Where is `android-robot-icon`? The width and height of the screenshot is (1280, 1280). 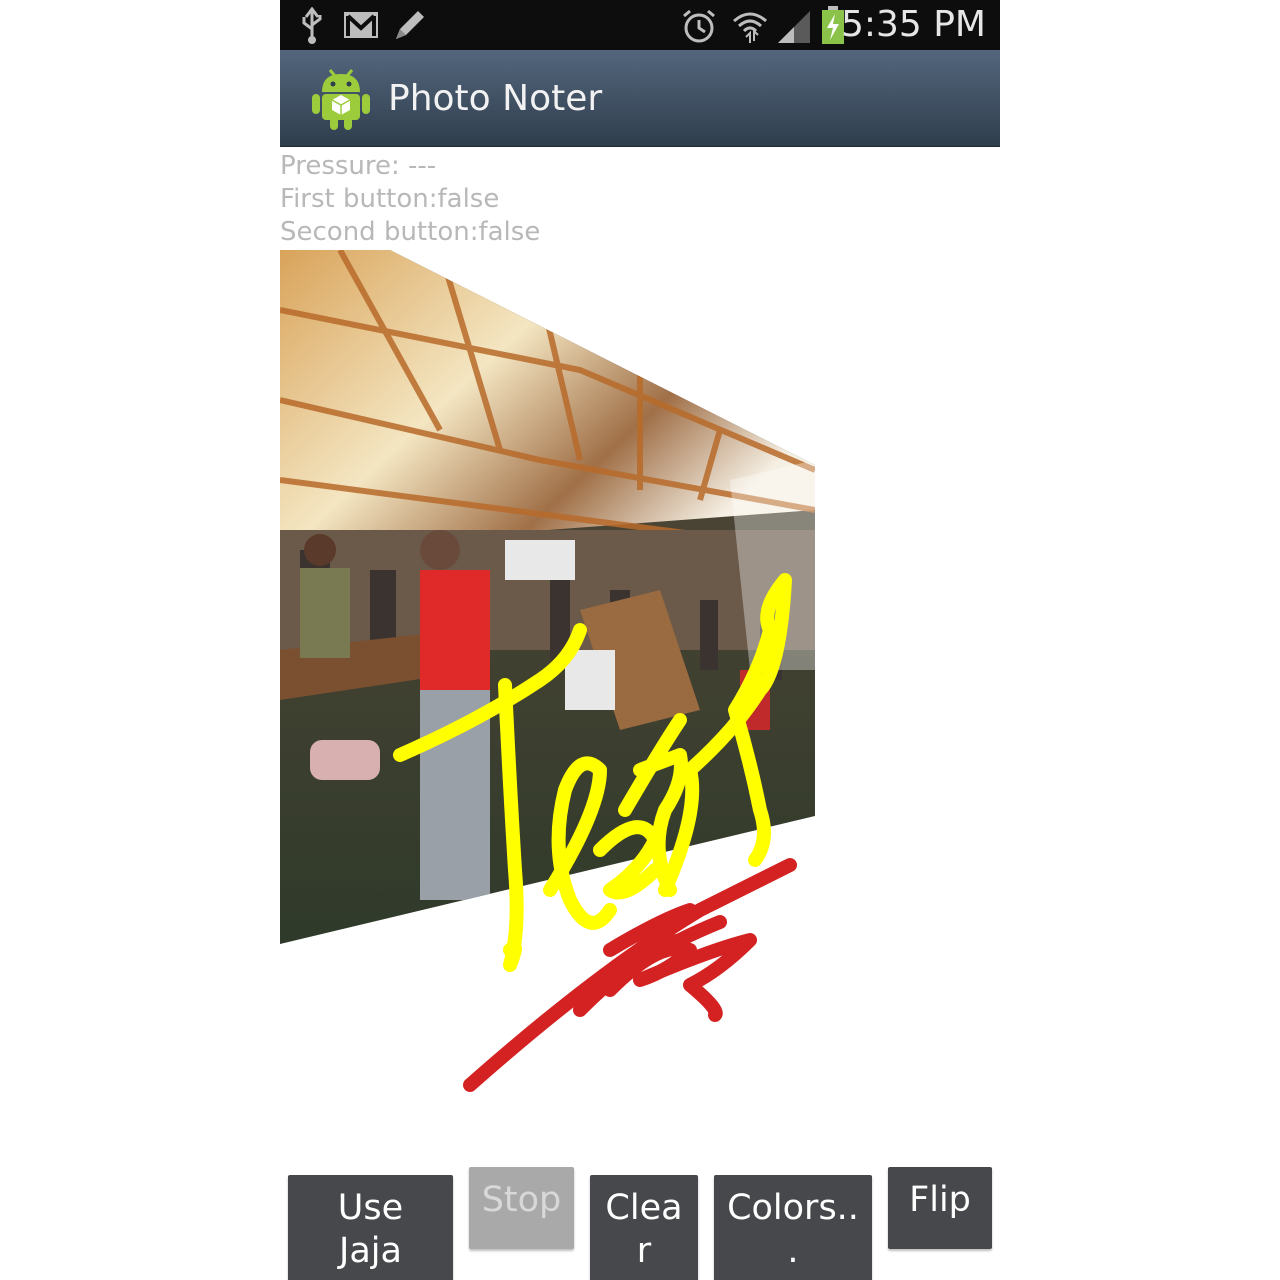 android-robot-icon is located at coordinates (341, 99).